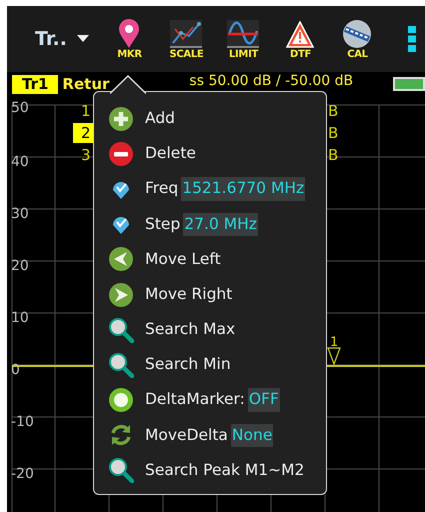  I want to click on menu-item: Move Left, so click(210, 259).